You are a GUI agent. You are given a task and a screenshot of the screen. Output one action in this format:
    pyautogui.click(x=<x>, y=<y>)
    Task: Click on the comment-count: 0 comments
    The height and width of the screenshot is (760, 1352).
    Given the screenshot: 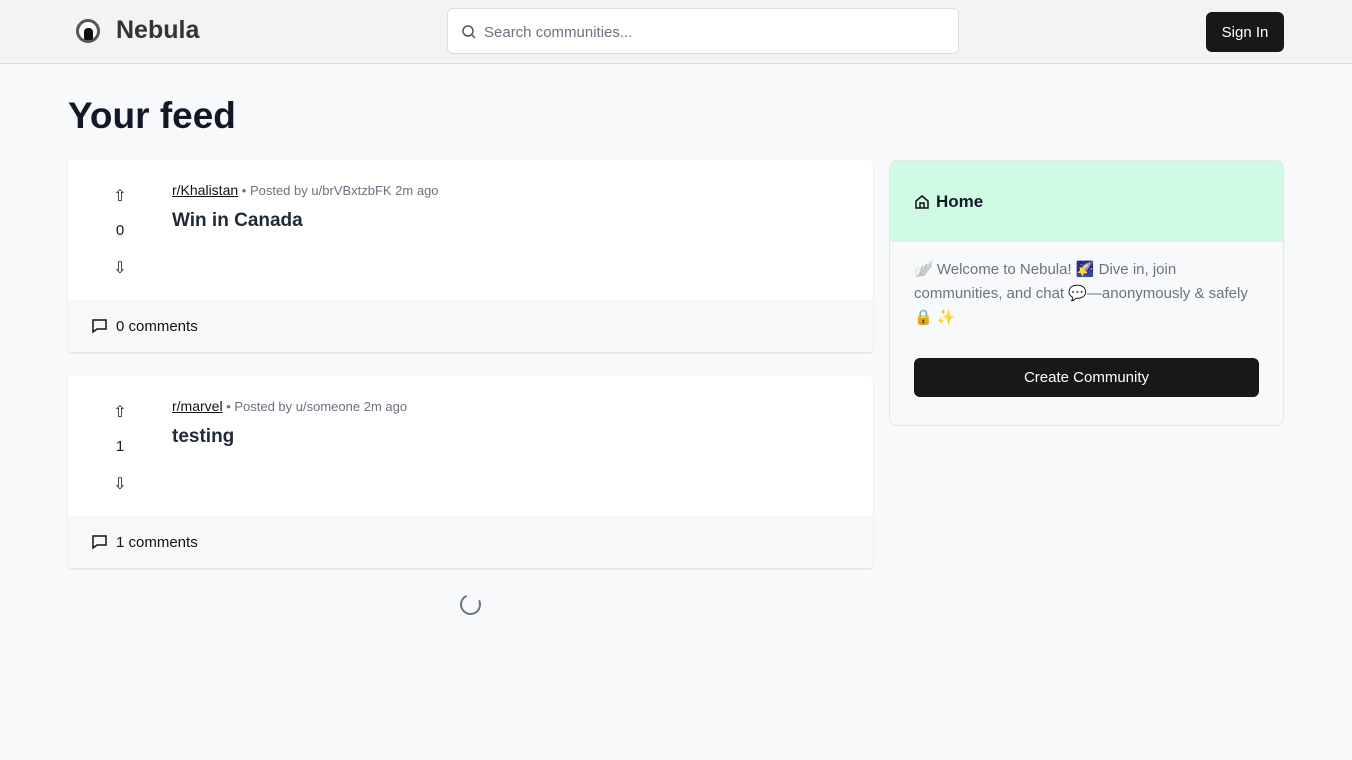 What is the action you would take?
    pyautogui.click(x=157, y=326)
    